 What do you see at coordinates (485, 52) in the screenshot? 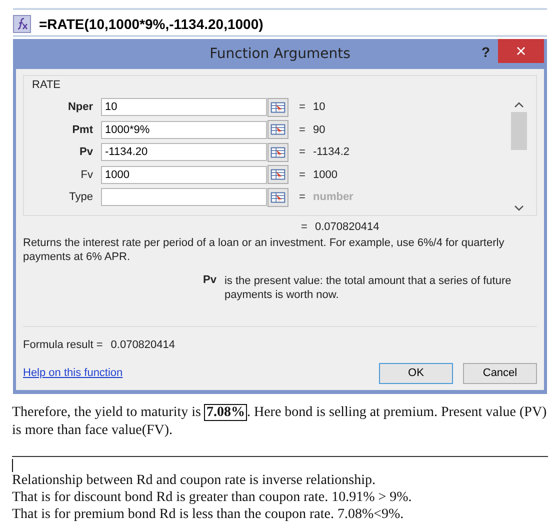
I see `help-button: ?` at bounding box center [485, 52].